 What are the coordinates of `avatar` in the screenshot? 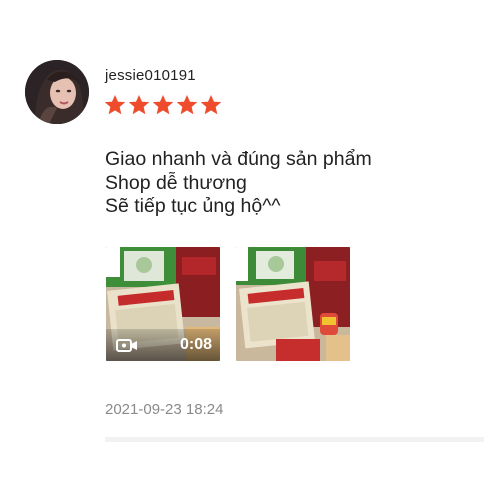 It's located at (57, 92).